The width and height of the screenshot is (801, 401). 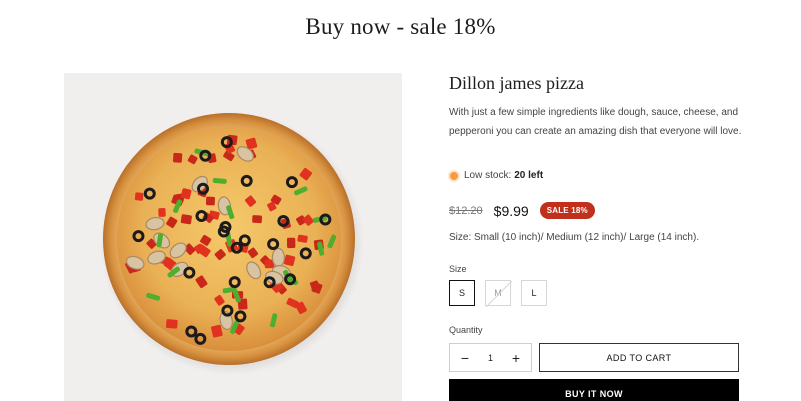 I want to click on sale-price: $9.99, so click(x=511, y=210).